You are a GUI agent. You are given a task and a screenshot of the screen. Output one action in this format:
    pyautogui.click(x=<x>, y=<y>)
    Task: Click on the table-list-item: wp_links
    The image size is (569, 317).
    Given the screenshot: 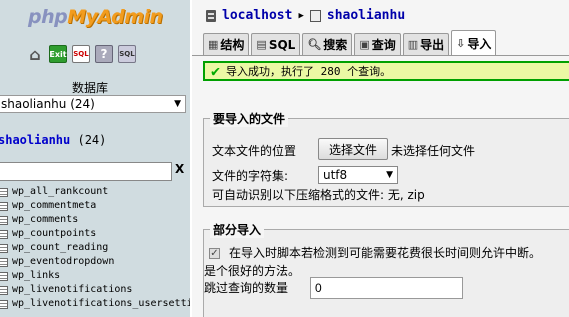 What is the action you would take?
    pyautogui.click(x=95, y=276)
    